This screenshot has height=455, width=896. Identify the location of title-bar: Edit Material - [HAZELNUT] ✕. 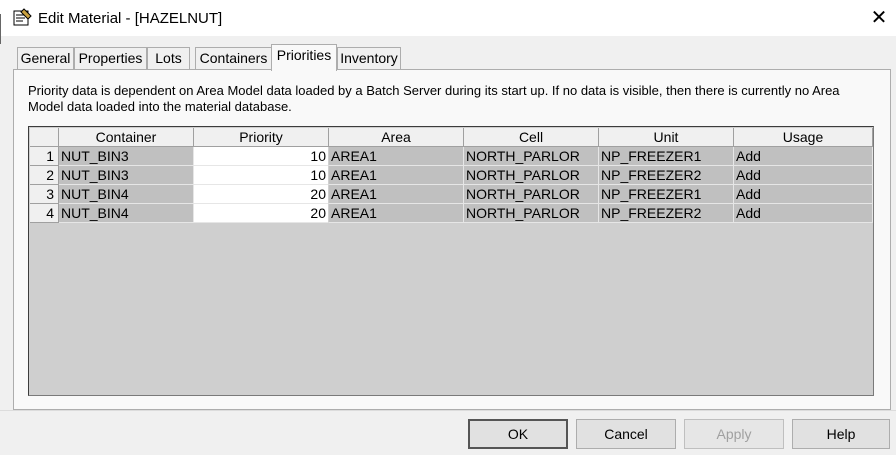
(448, 18).